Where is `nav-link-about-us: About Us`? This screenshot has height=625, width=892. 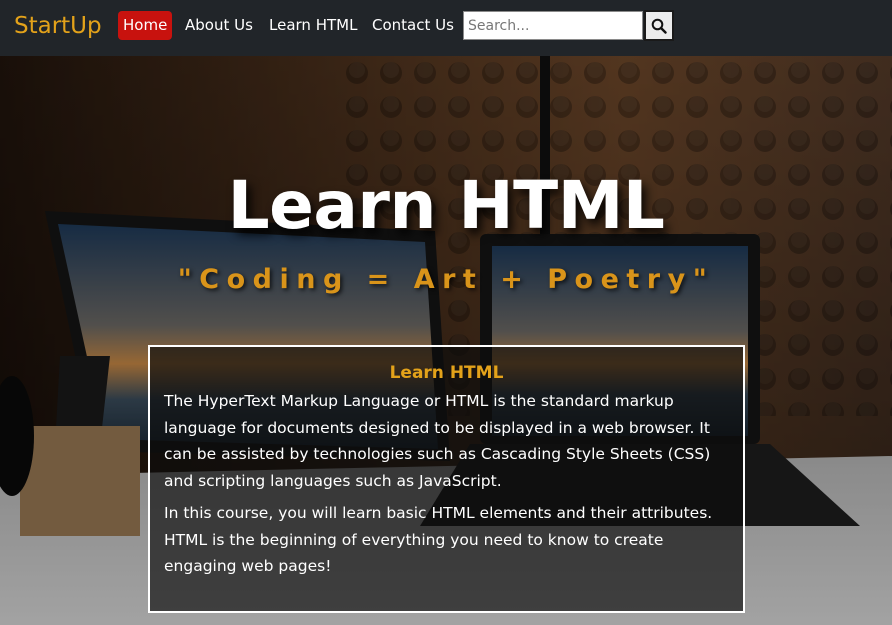 nav-link-about-us: About Us is located at coordinates (219, 25).